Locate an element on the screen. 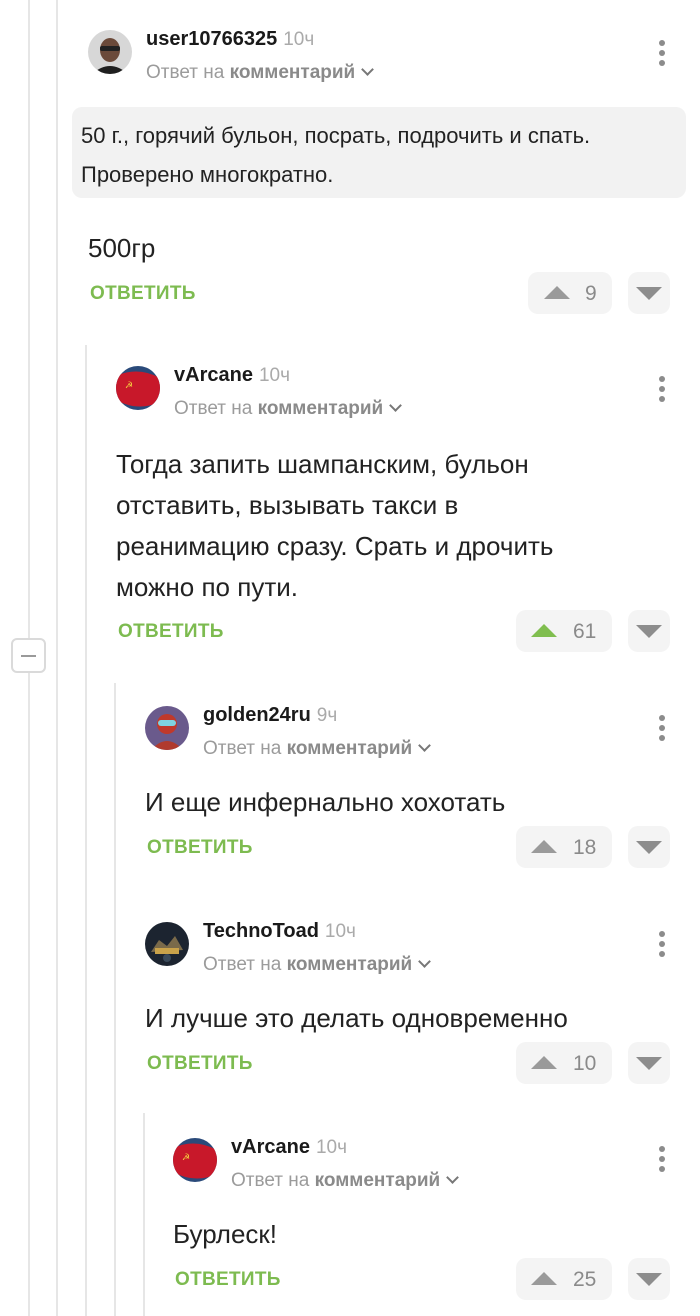  text-line: можно по пути. is located at coordinates (207, 587).